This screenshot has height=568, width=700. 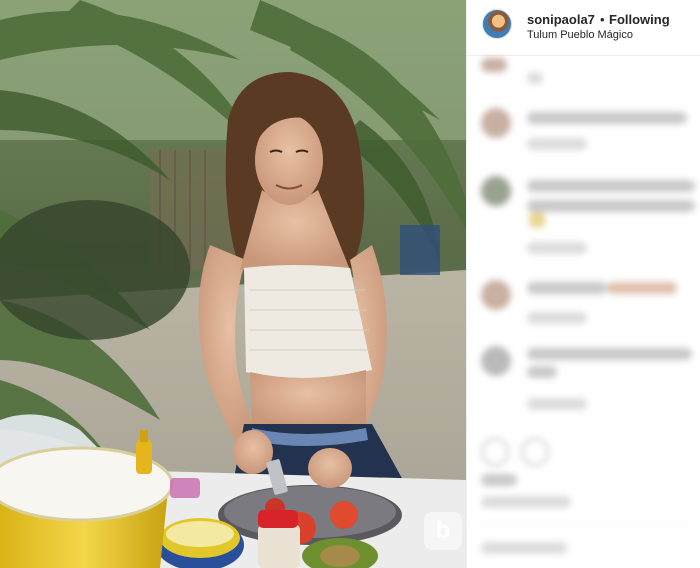 What do you see at coordinates (497, 24) in the screenshot?
I see `profile-avatar` at bounding box center [497, 24].